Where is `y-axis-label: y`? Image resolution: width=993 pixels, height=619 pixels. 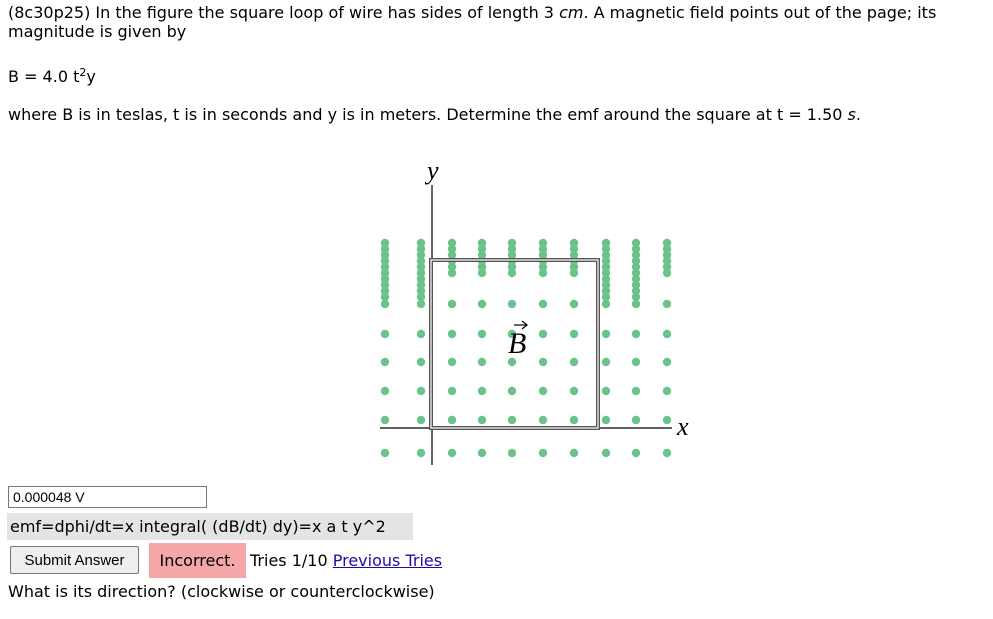
y-axis-label: y is located at coordinates (431, 170).